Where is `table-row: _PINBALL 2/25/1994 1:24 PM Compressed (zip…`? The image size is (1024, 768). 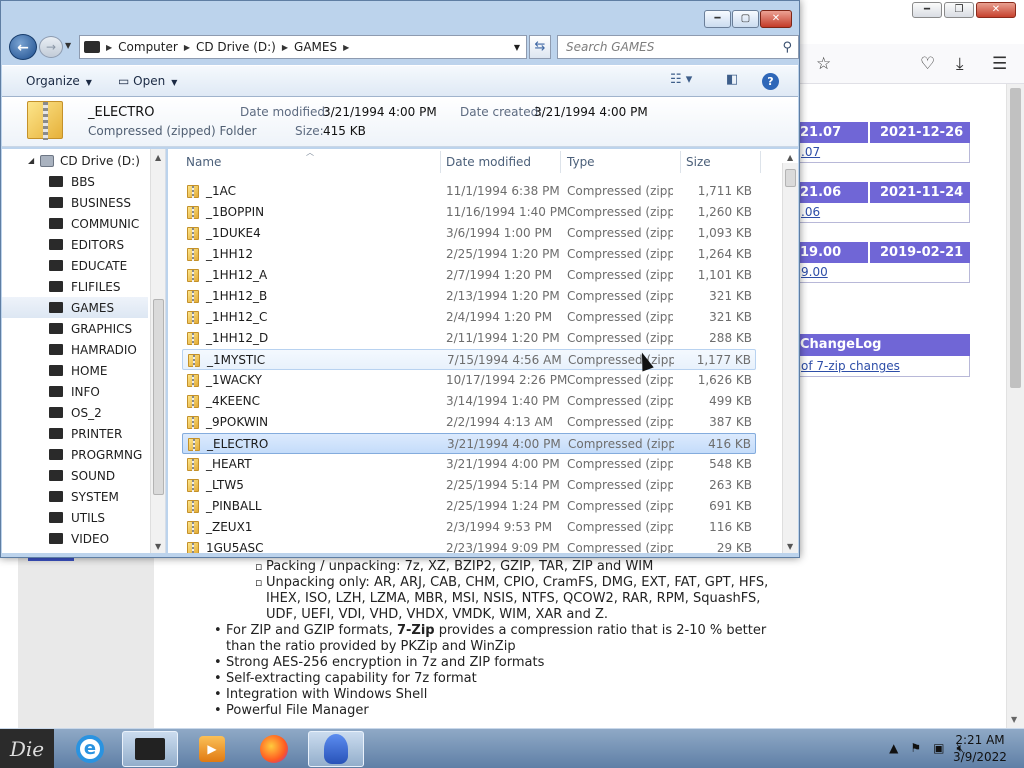 table-row: _PINBALL 2/25/1994 1:24 PM Compressed (zip… is located at coordinates (469, 506).